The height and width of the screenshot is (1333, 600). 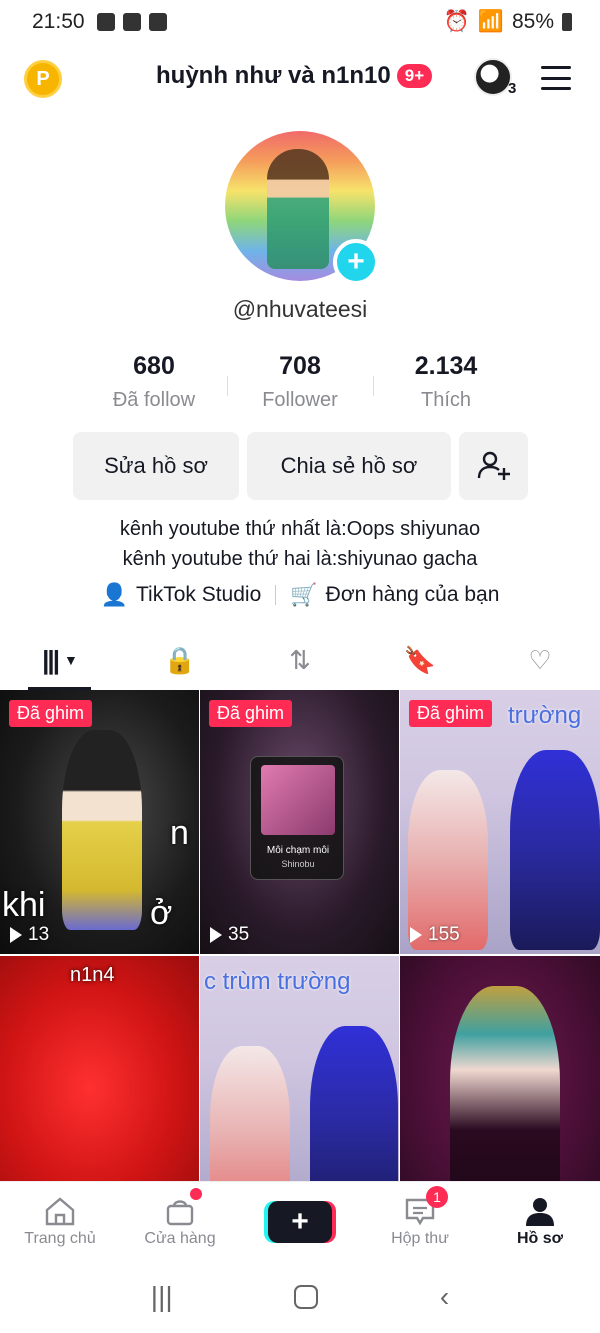 I want to click on bio-line: kênh youtube thứ nhất là:Oops shiyunao, so click(x=300, y=529).